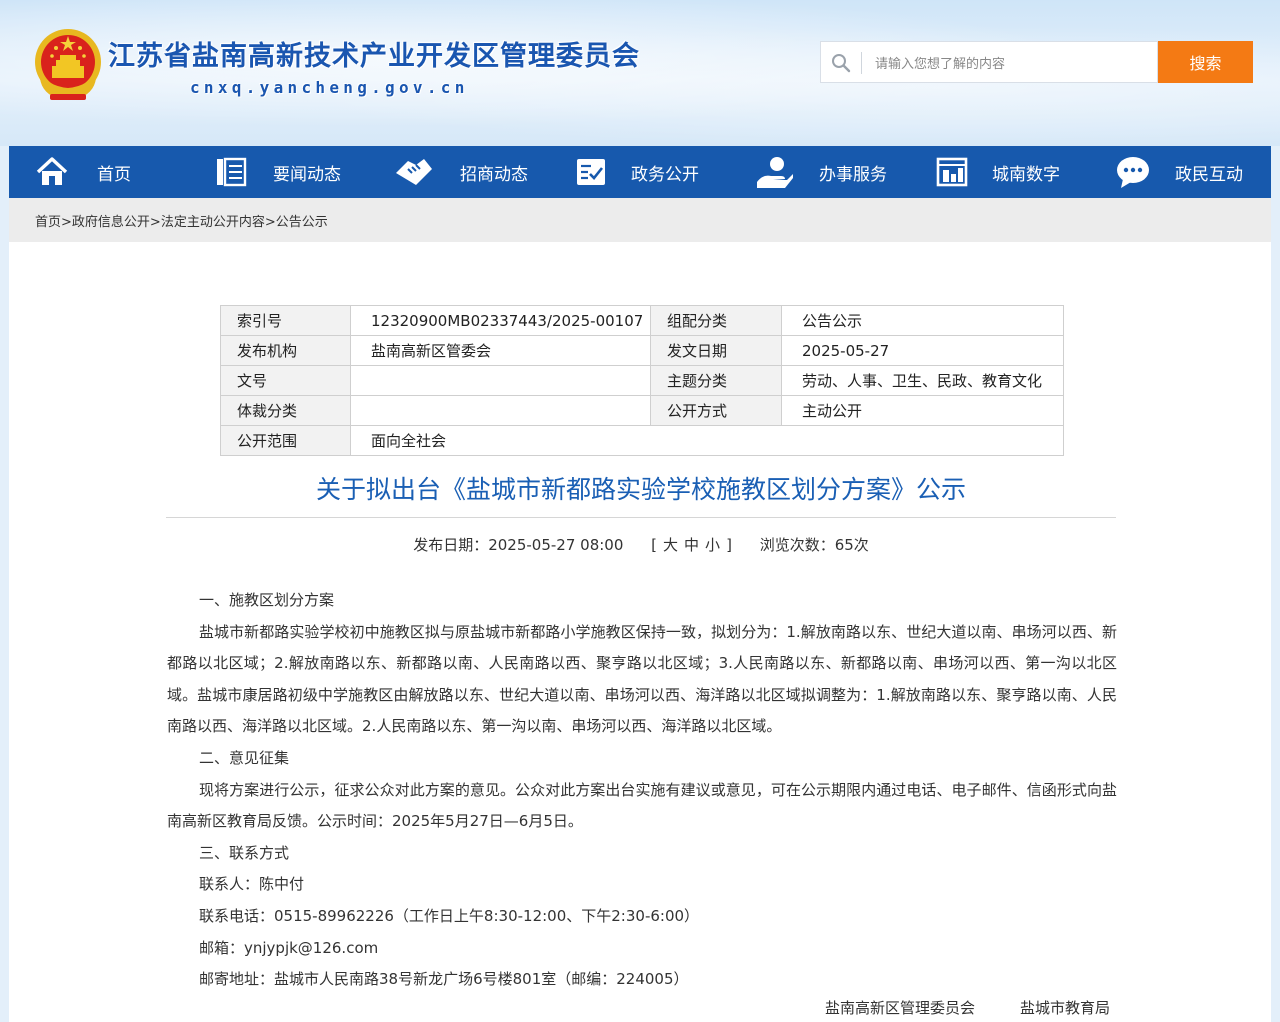  Describe the element at coordinates (500, 350) in the screenshot. I see `issuer-value: 盐南高新区管委会` at that location.